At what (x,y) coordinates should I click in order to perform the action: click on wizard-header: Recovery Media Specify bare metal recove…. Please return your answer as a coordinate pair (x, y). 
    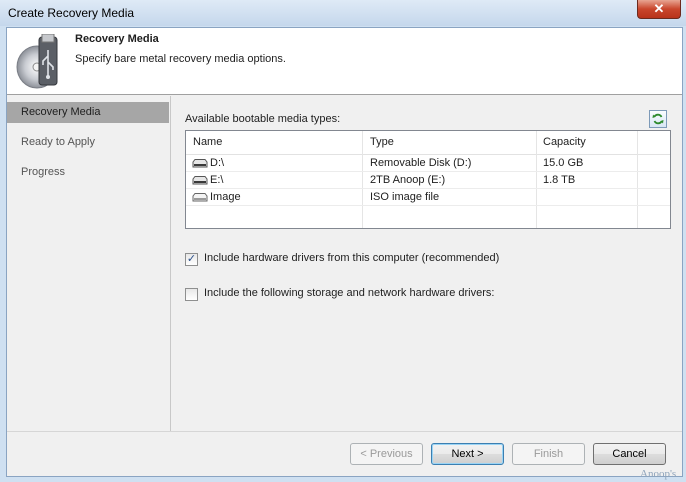
    Looking at the image, I should click on (344, 61).